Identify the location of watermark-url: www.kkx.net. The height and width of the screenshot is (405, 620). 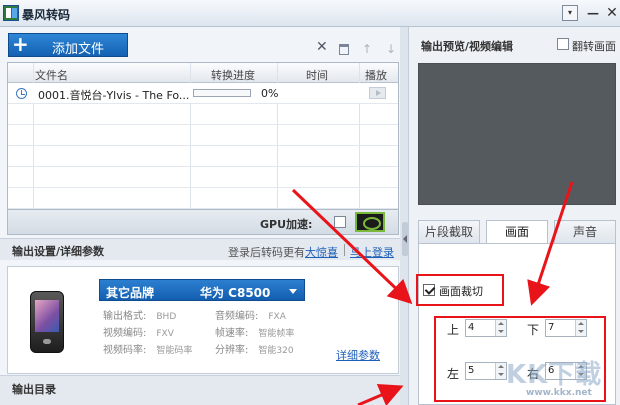
(559, 393).